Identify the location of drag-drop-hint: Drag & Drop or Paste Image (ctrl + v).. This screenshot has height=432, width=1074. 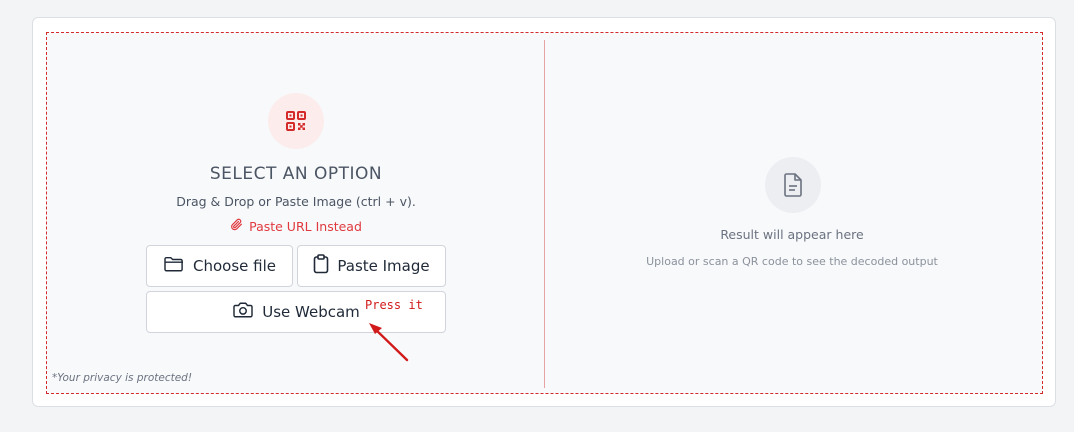
(296, 201).